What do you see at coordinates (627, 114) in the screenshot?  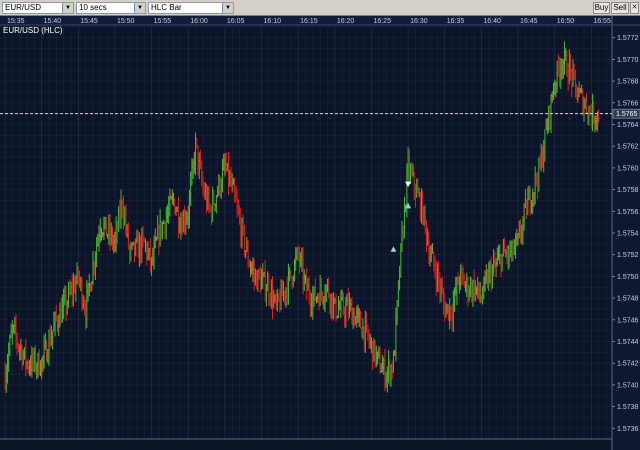 I see `current-price-label: 1.5765` at bounding box center [627, 114].